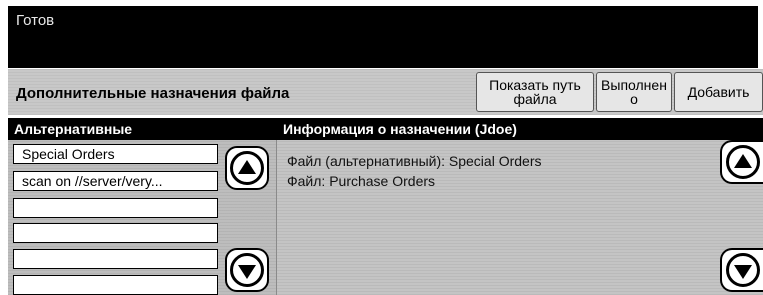  Describe the element at coordinates (634, 85) in the screenshot. I see `execute-label-line1: Выполнен` at that location.